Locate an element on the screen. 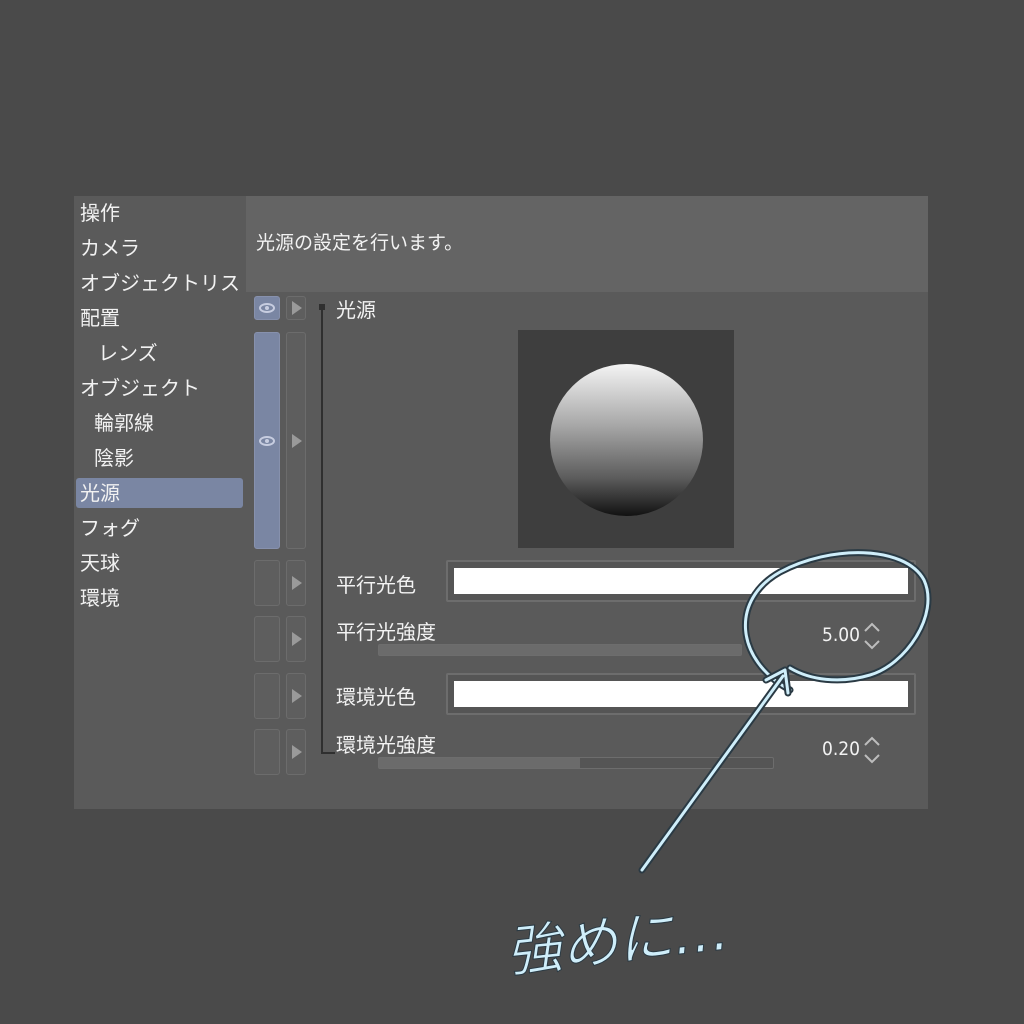  annotation-arrow is located at coordinates (715, 770).